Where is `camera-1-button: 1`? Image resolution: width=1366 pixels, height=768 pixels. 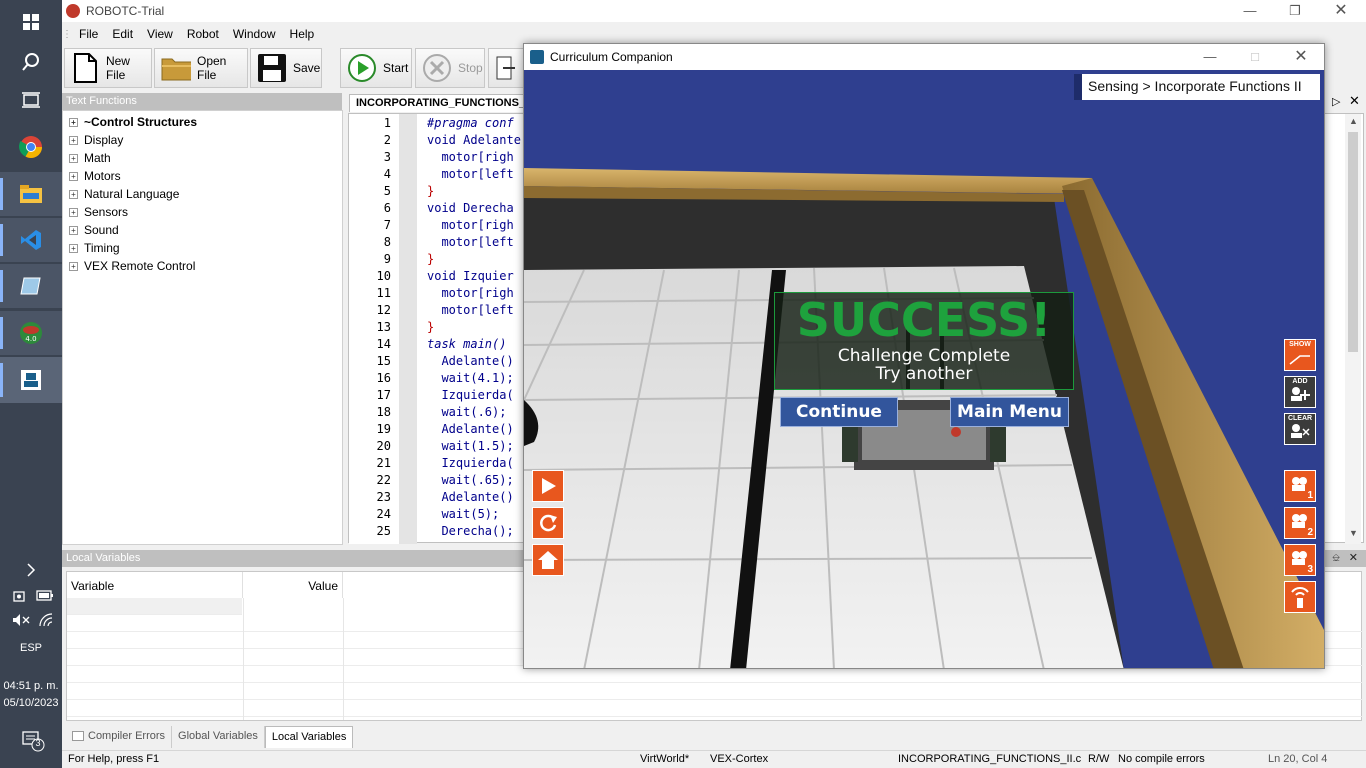 camera-1-button: 1 is located at coordinates (1300, 486).